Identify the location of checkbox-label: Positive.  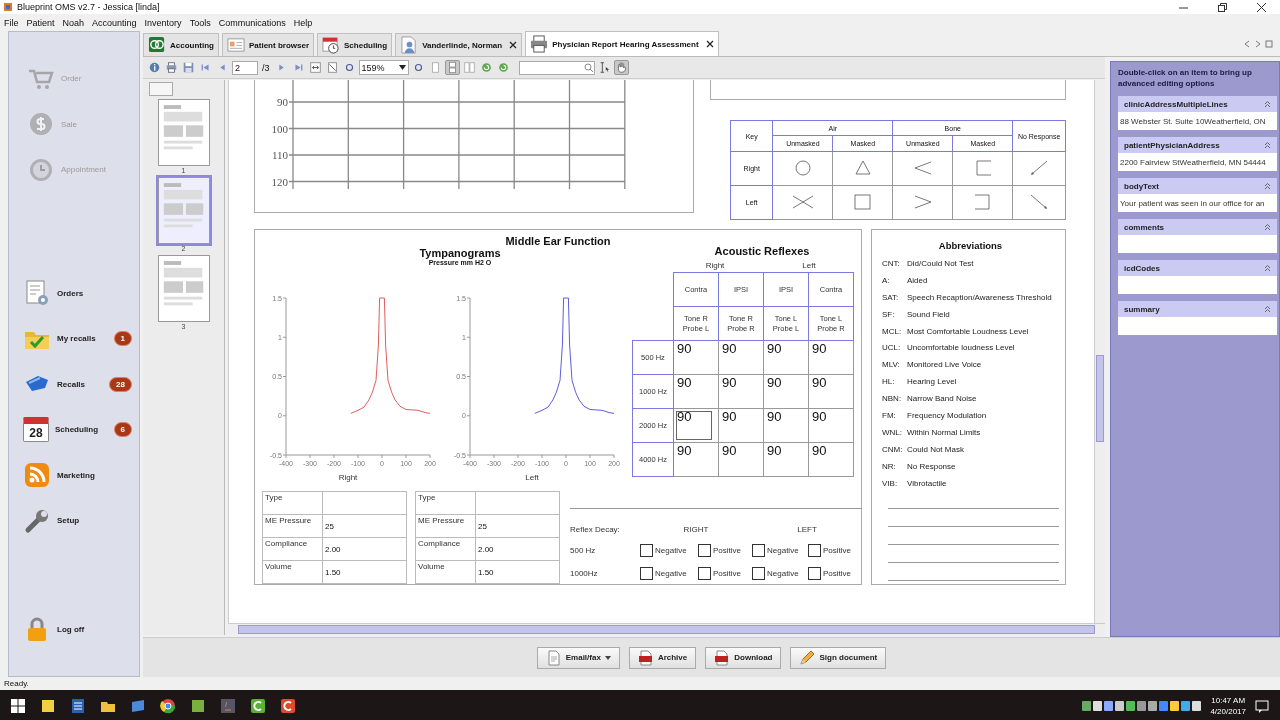
(837, 550).